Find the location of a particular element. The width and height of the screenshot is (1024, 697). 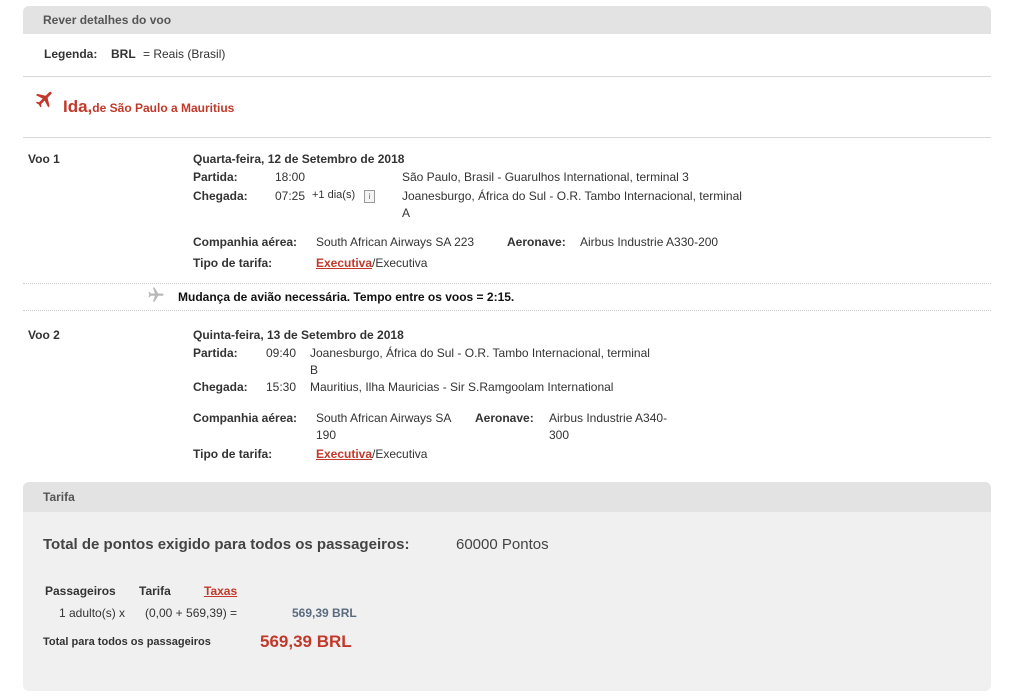

departure-time: 09:40 is located at coordinates (281, 353).